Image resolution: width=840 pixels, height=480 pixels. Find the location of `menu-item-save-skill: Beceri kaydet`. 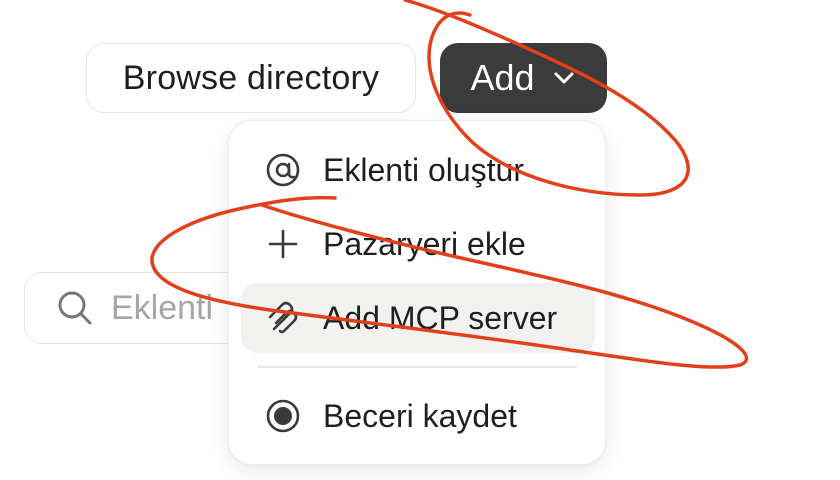

menu-item-save-skill: Beceri kaydet is located at coordinates (418, 416).